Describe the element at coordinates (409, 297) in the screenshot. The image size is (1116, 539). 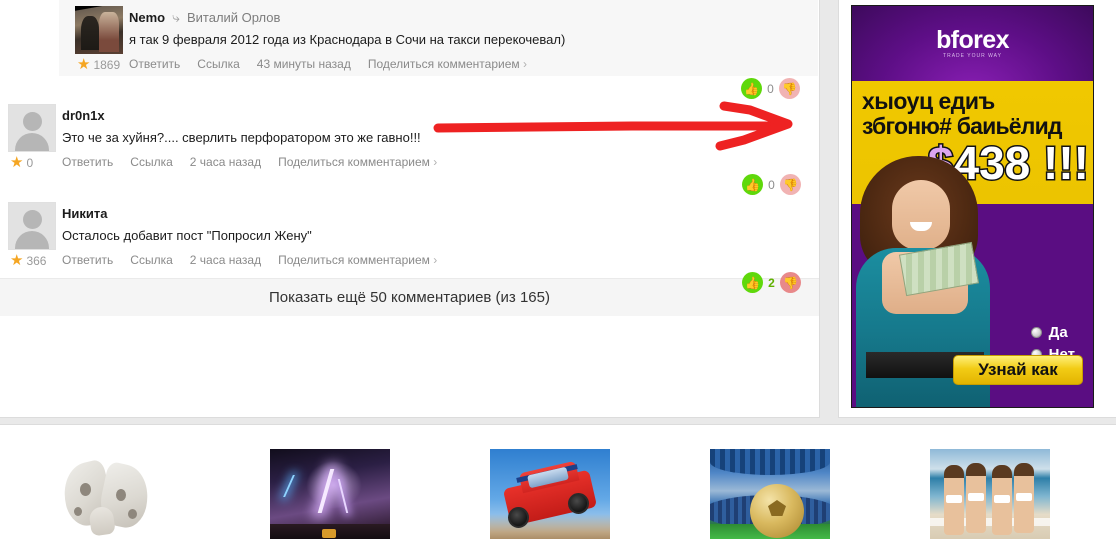
I see `show-more-comments-button: Показать ещё 50 комментариев (из 165)` at that location.